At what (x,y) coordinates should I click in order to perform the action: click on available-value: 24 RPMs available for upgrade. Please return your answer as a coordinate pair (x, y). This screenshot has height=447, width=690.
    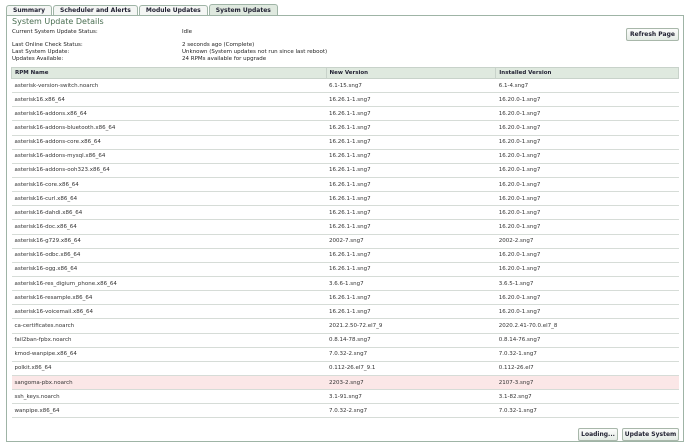
    Looking at the image, I should click on (224, 59).